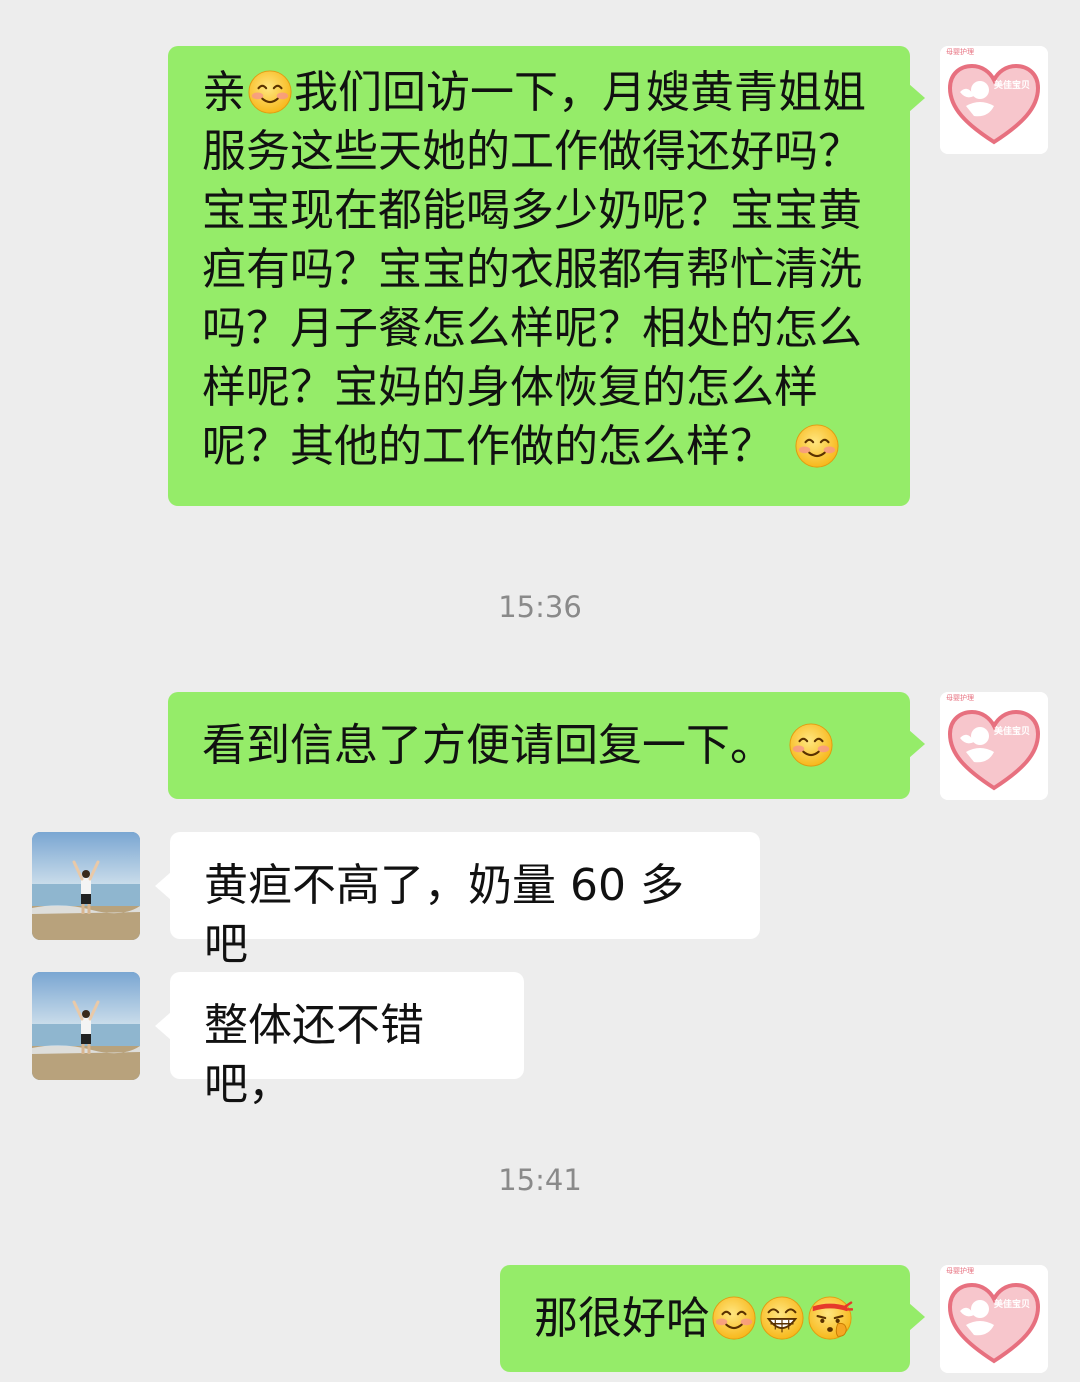 This screenshot has height=1382, width=1080. Describe the element at coordinates (782, 1318) in the screenshot. I see `grin-emoji-icon` at that location.